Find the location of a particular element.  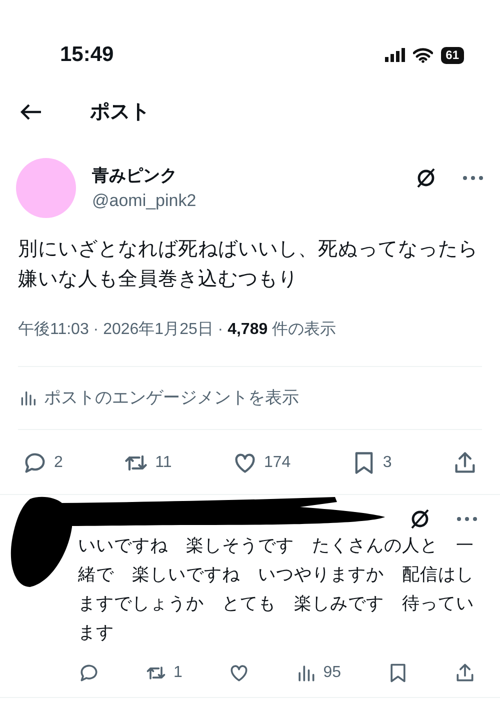

engagement-link: ポストのエンゲージメントを表示 is located at coordinates (158, 397).